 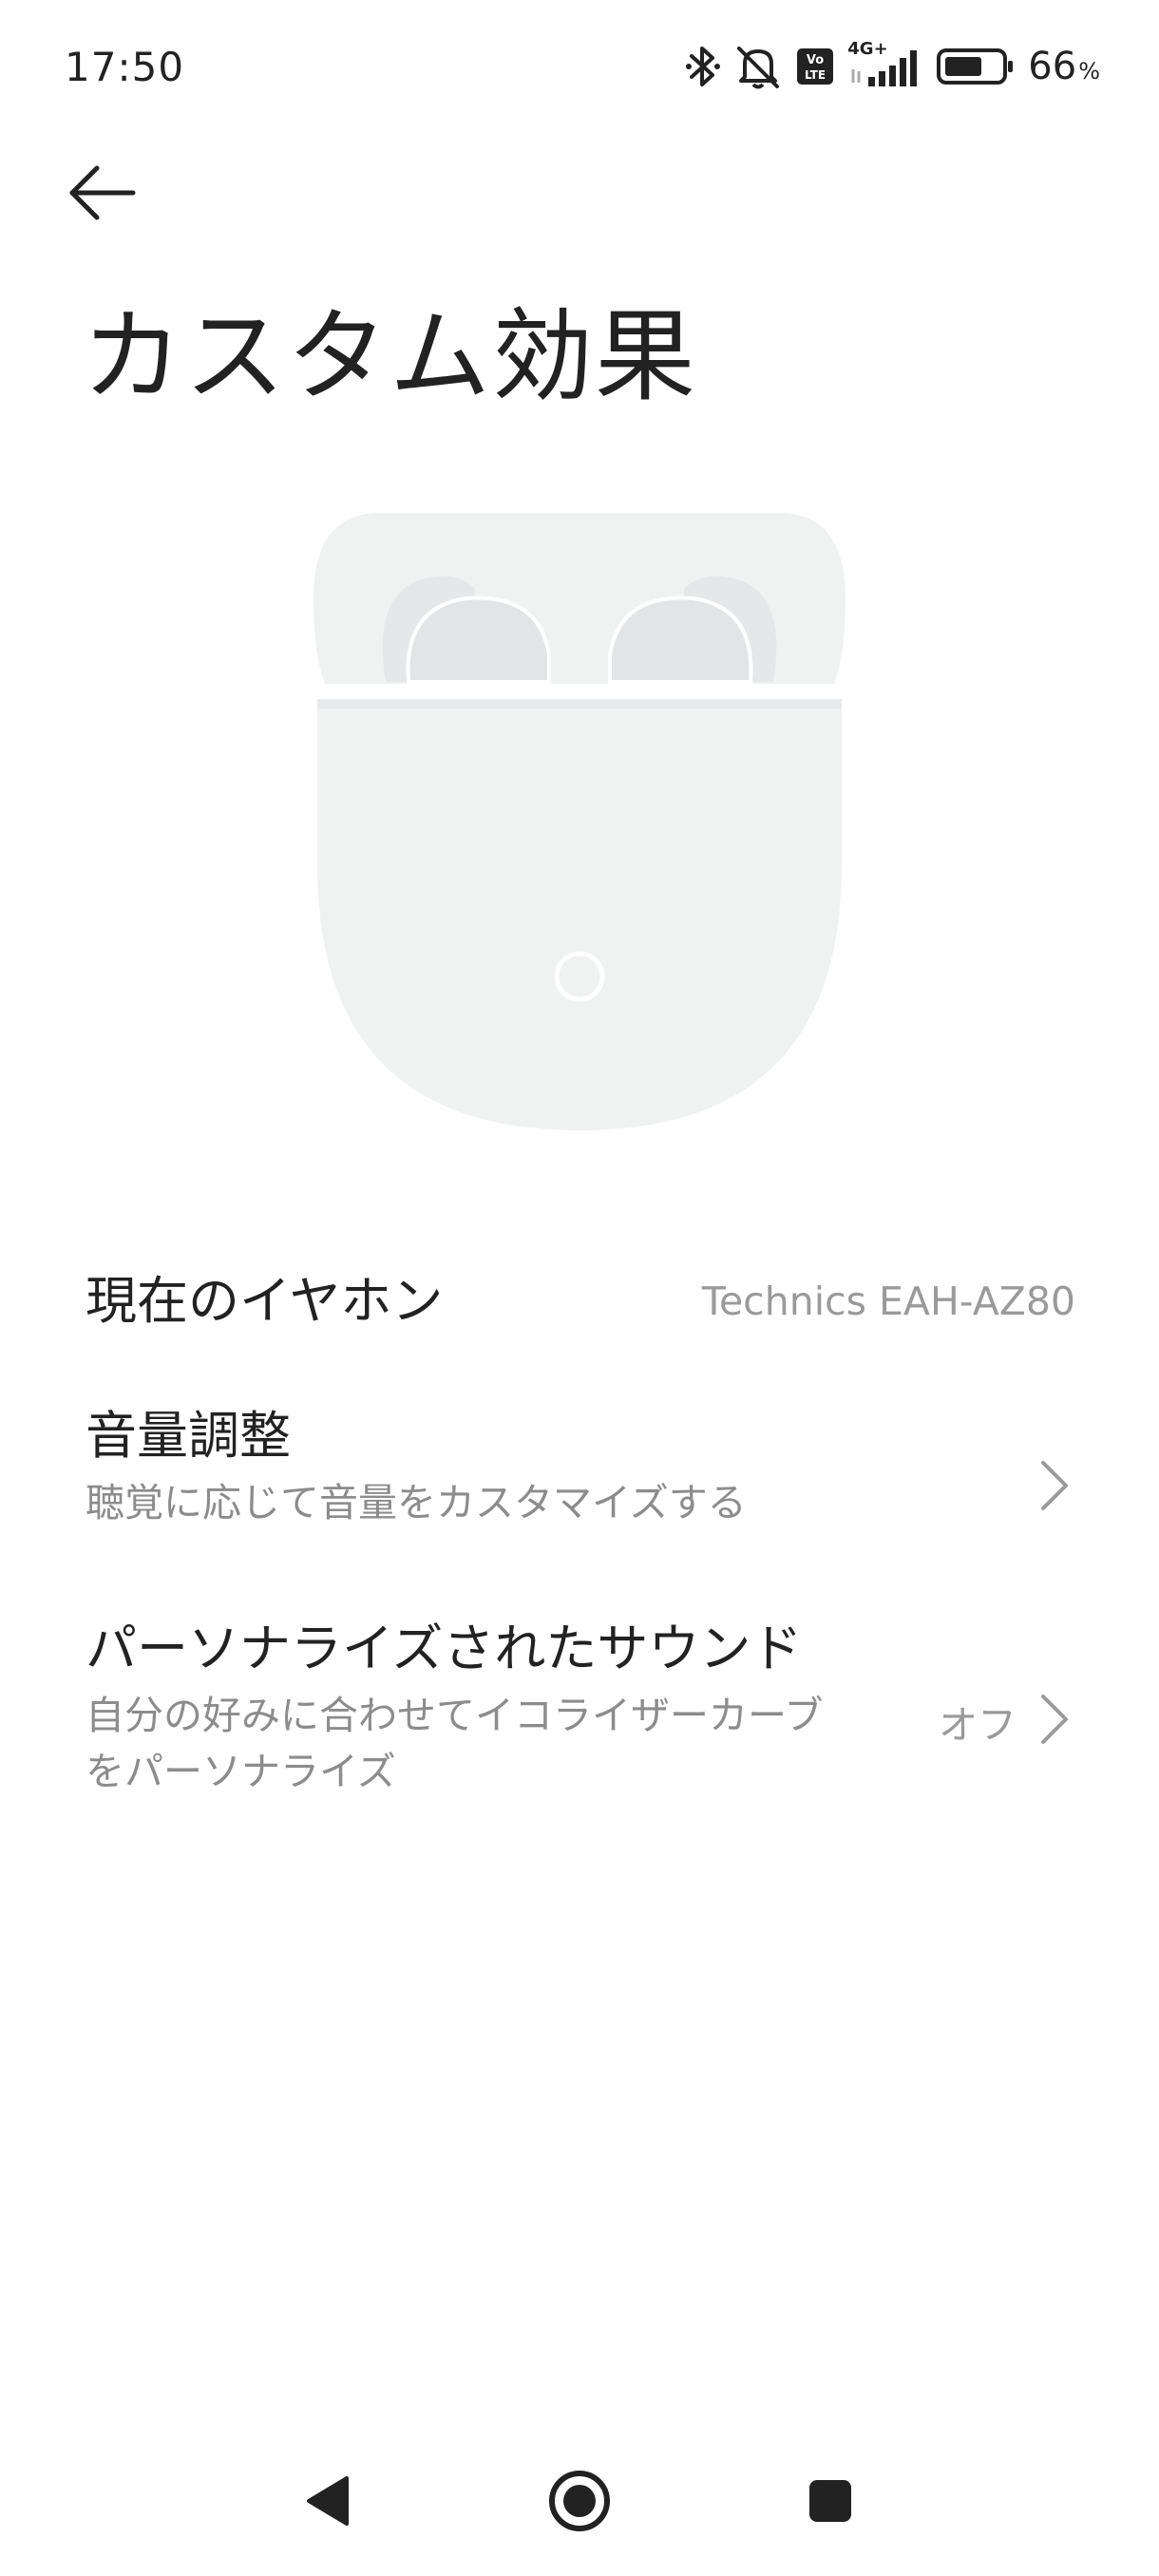 I want to click on current-earphone-row: 現在のイヤホン Technics EAH-AZ80, so click(x=579, y=1306).